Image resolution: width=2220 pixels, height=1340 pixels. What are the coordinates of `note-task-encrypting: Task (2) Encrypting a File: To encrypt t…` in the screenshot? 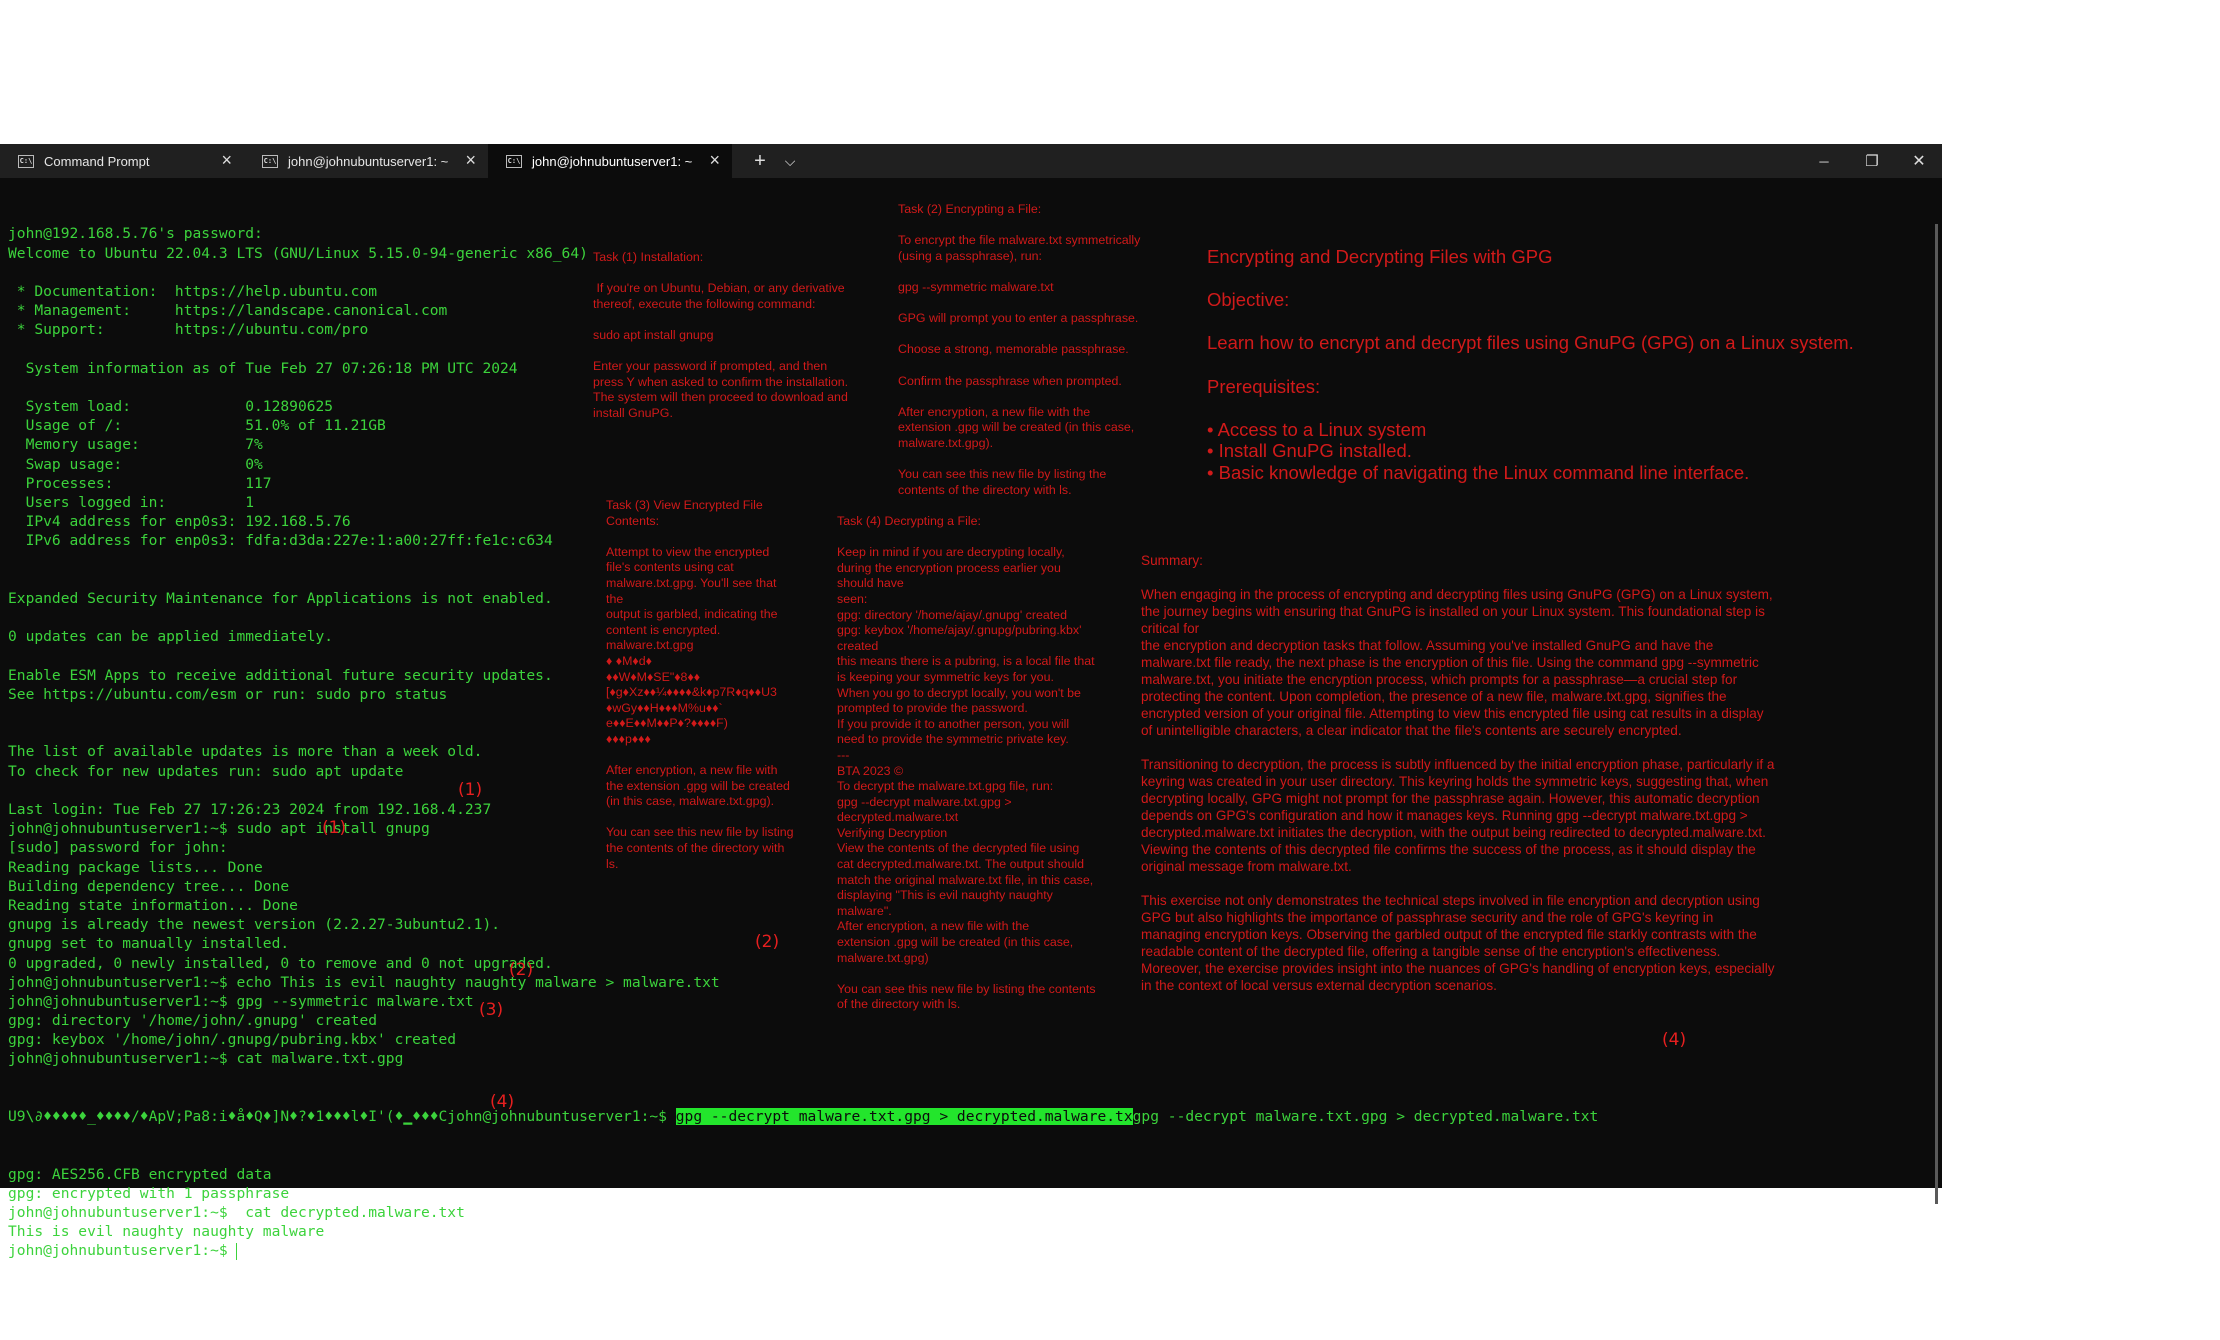 It's located at (1019, 349).